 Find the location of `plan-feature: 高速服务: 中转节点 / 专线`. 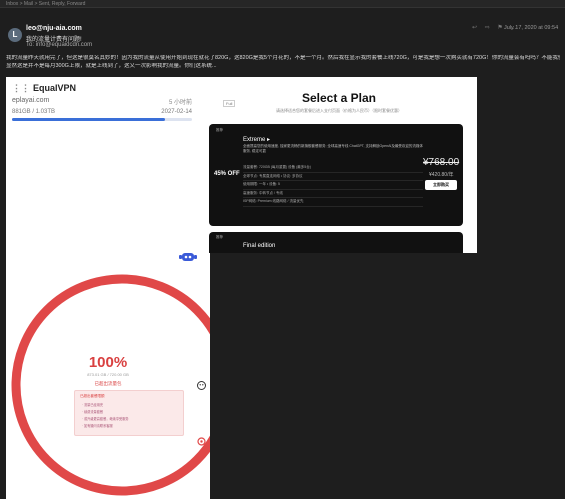

plan-feature: 高速服务: 中转节点 / 专线 is located at coordinates (333, 194).